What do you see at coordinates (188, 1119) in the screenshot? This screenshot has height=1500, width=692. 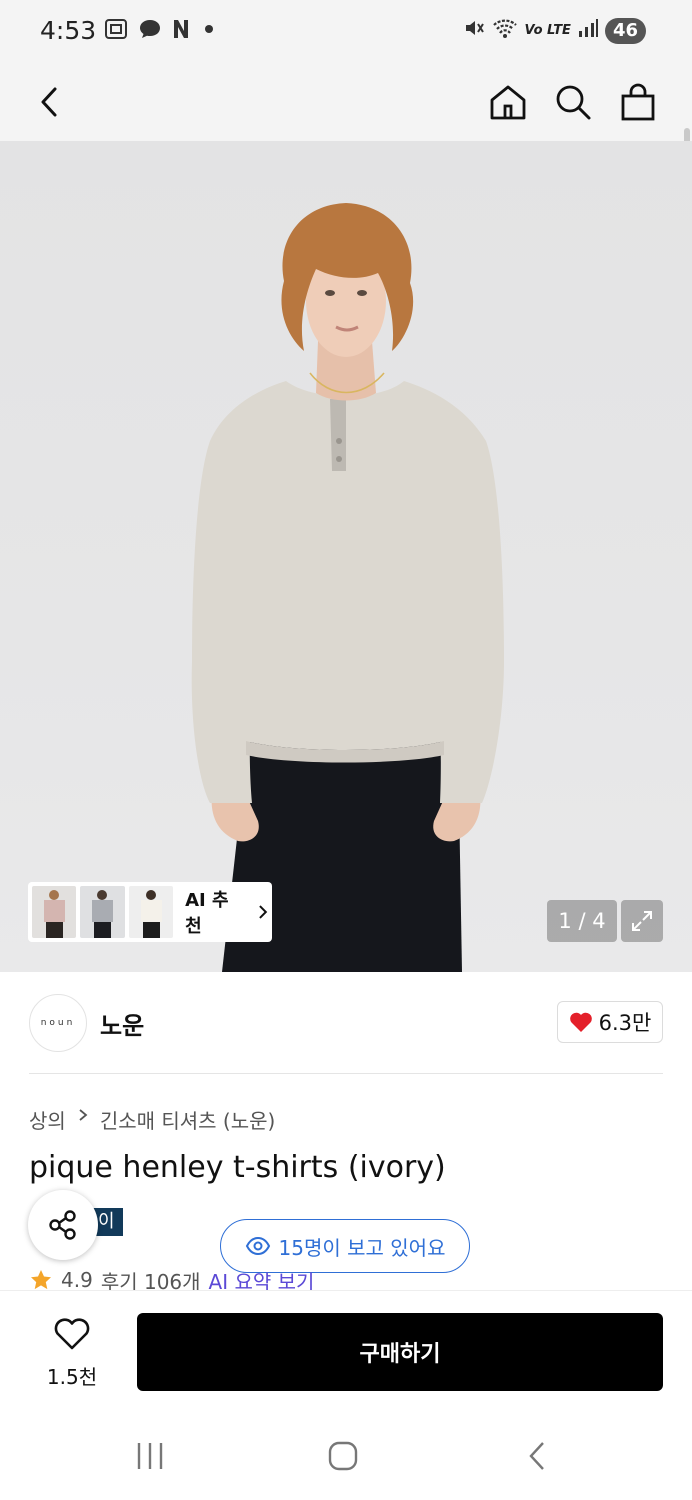 I see `breadcrumb-item: 긴소매 티셔츠 (노운)` at bounding box center [188, 1119].